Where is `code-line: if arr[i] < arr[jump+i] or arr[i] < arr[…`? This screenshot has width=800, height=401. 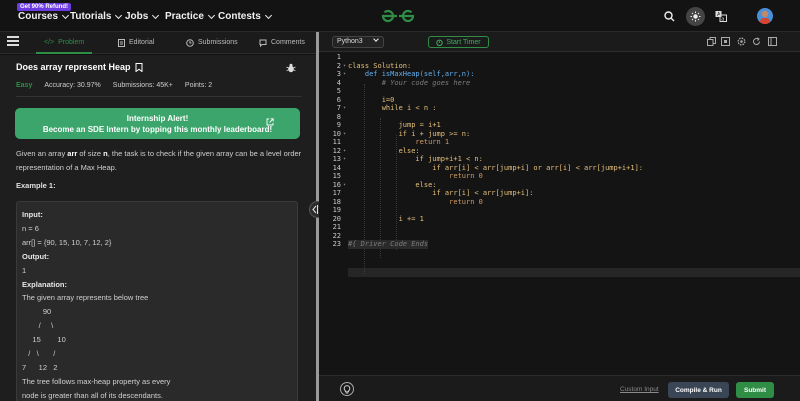 code-line: if arr[i] < arr[jump+i] or arr[i] < arr[… is located at coordinates (496, 167).